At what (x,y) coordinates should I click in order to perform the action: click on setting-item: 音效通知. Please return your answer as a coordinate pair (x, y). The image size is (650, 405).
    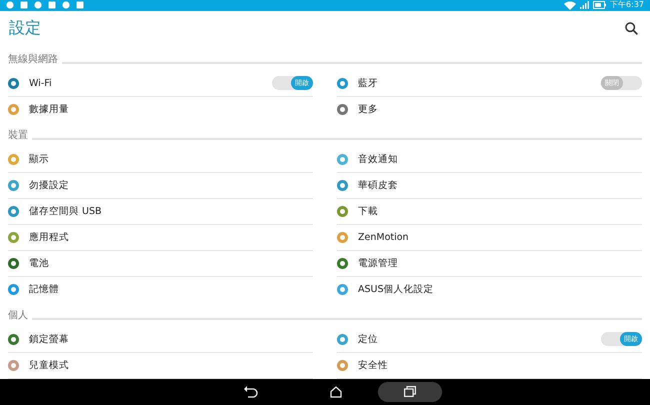
    Looking at the image, I should click on (500, 159).